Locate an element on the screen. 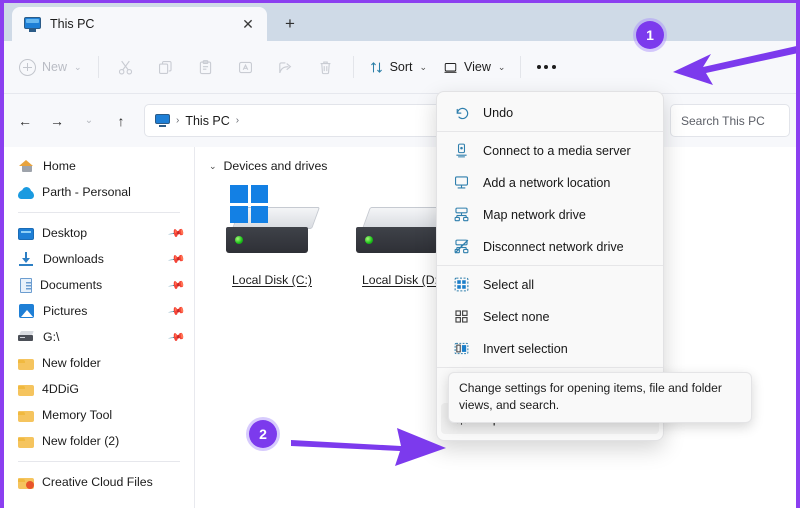 This screenshot has width=800, height=508. sidebar-item-downloads: Downloads 📌 is located at coordinates (99, 259).